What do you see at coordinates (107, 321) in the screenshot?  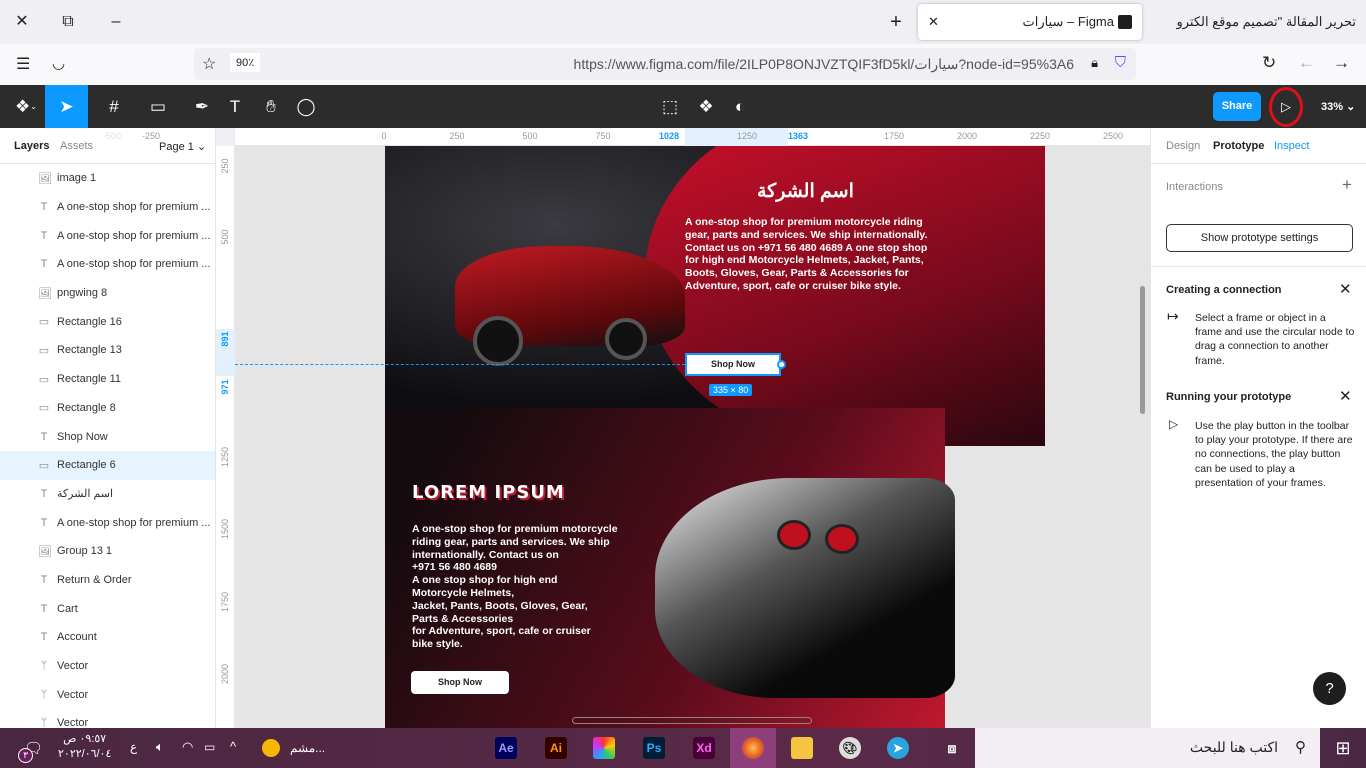 I see `layer-item: ▭ Rectangle 16` at bounding box center [107, 321].